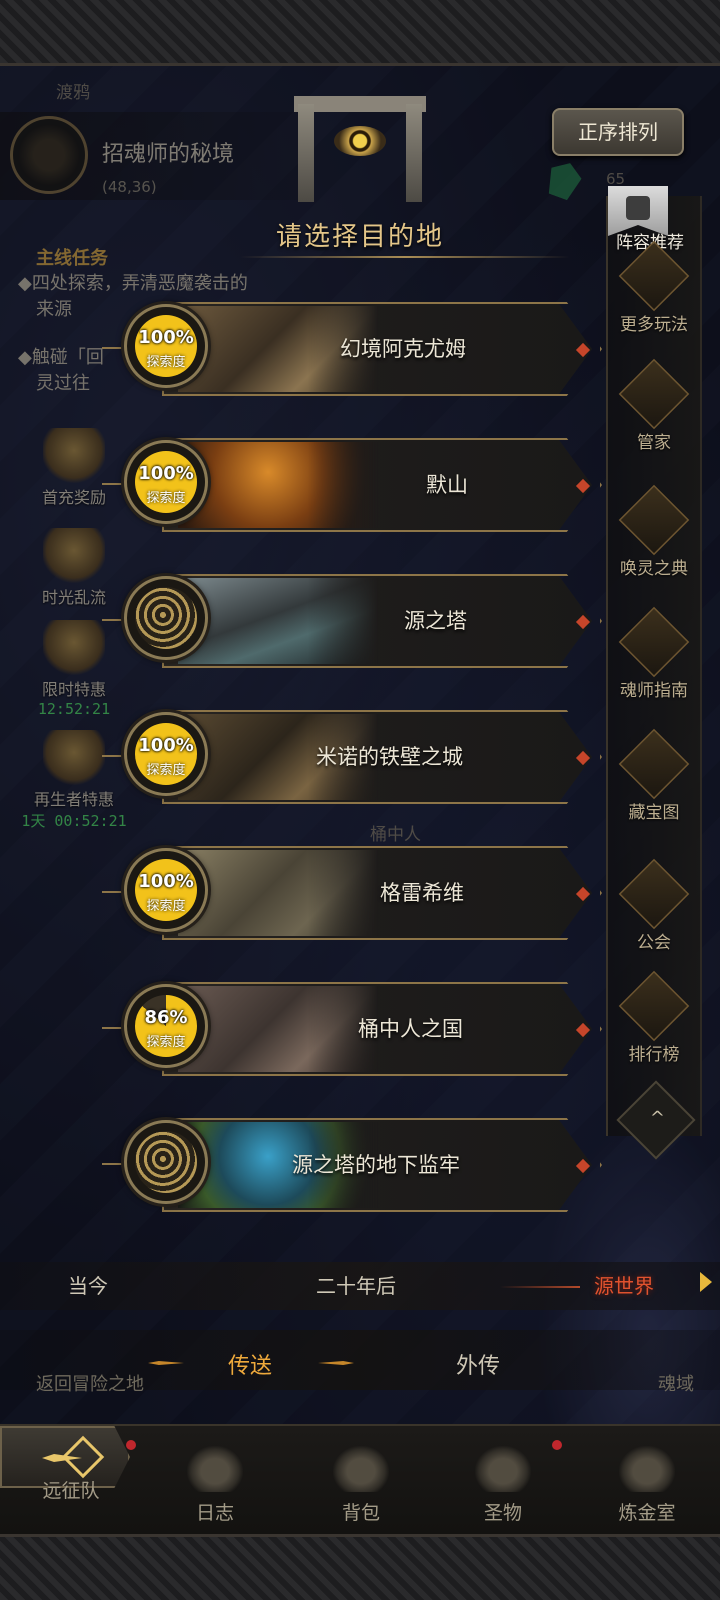  I want to click on nav-expedition: 远征队, so click(71, 1486).